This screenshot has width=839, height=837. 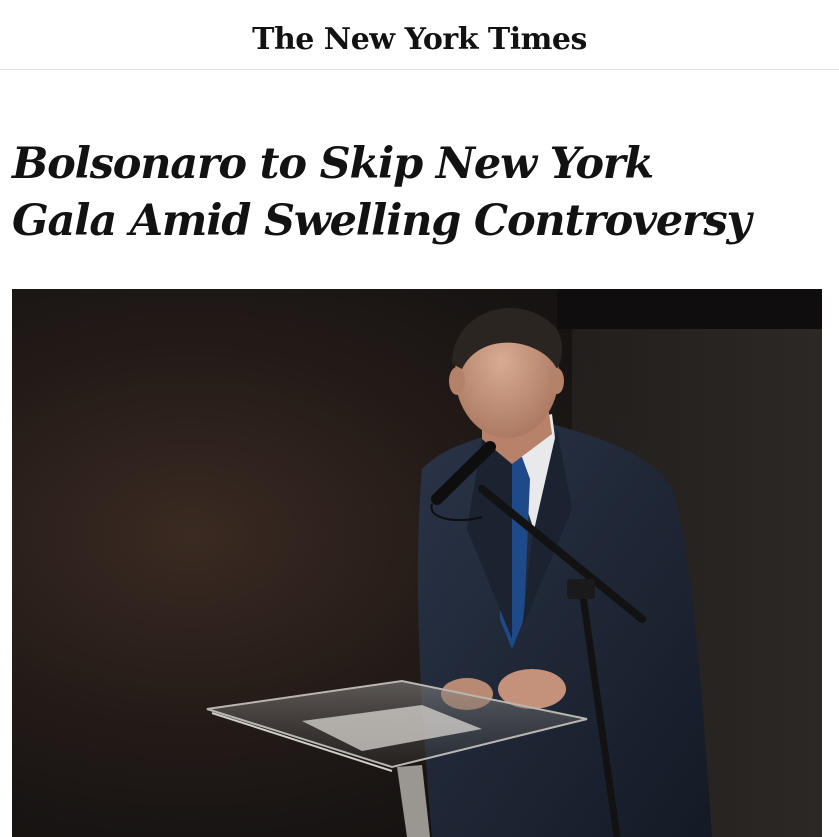 What do you see at coordinates (419, 40) in the screenshot?
I see `nyt-logo: The New York Times` at bounding box center [419, 40].